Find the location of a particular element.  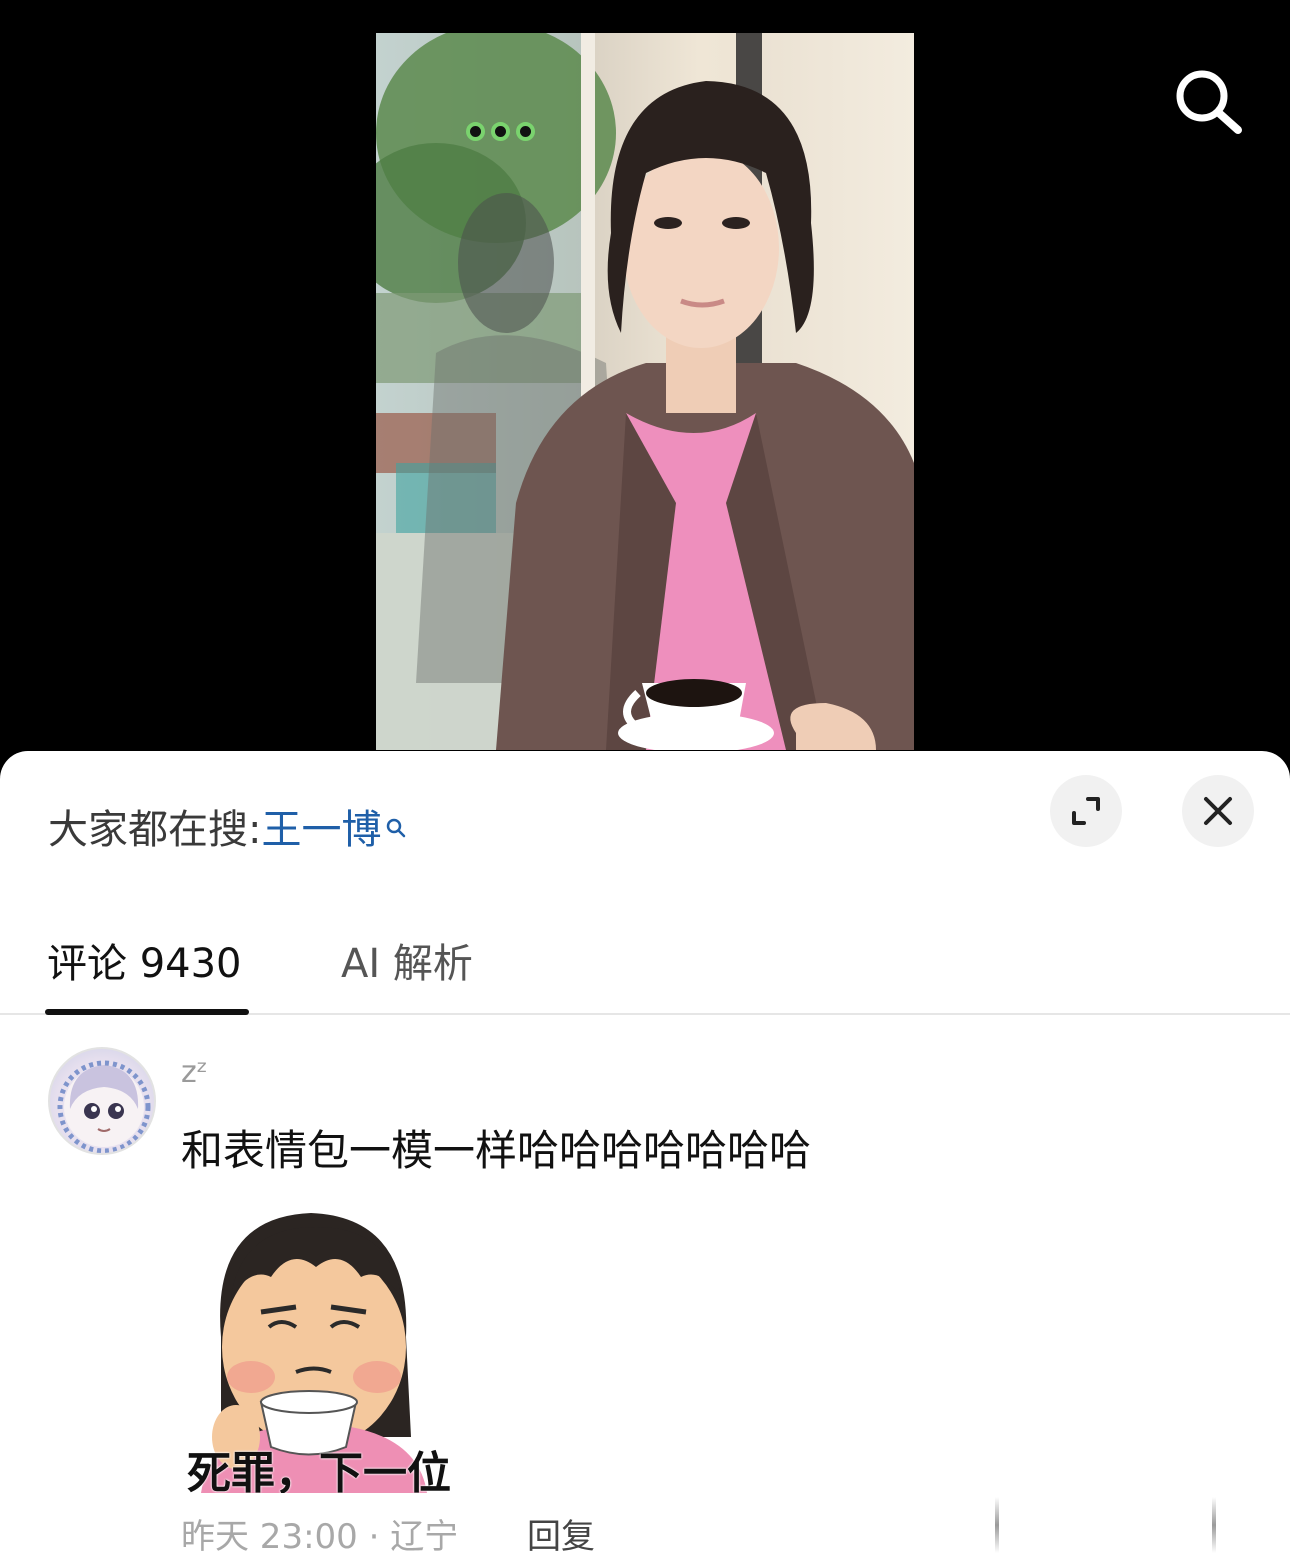

more-options-dots is located at coordinates (500, 131).